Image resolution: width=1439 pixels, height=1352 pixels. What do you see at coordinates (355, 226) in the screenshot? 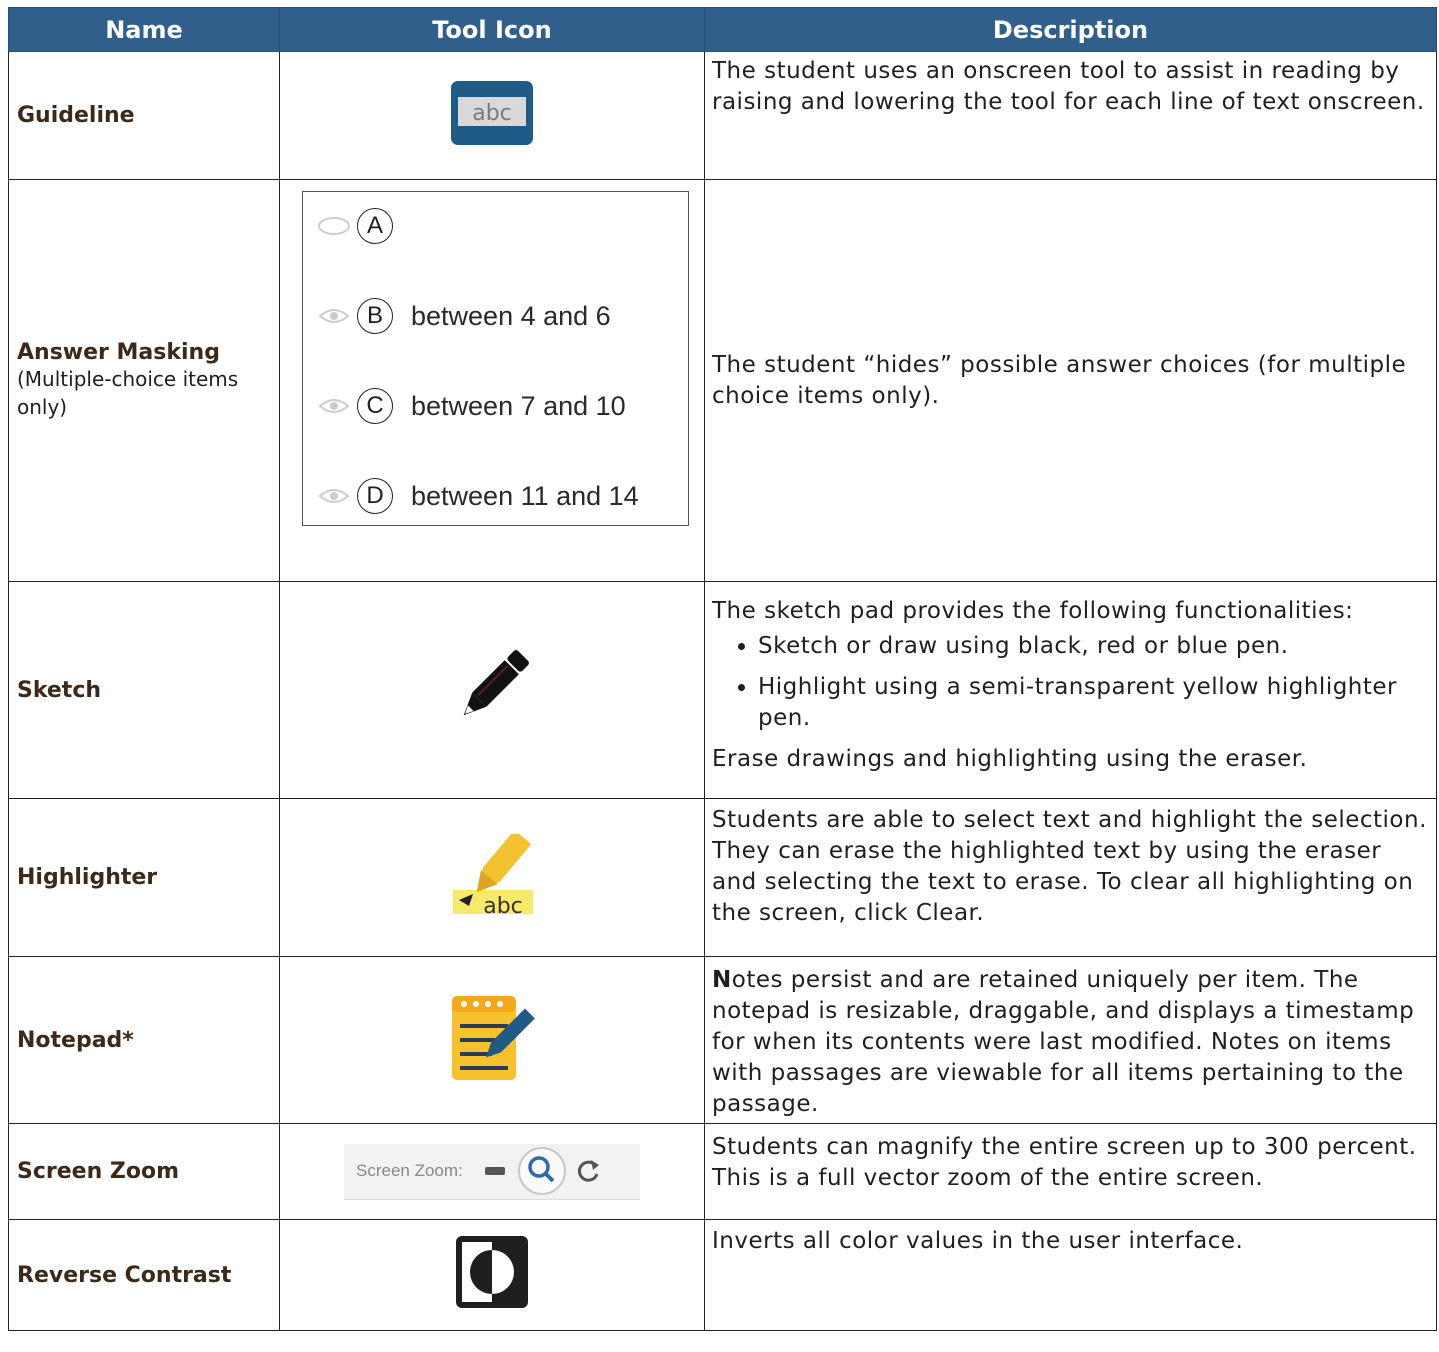
I see `answer-option: A` at bounding box center [355, 226].